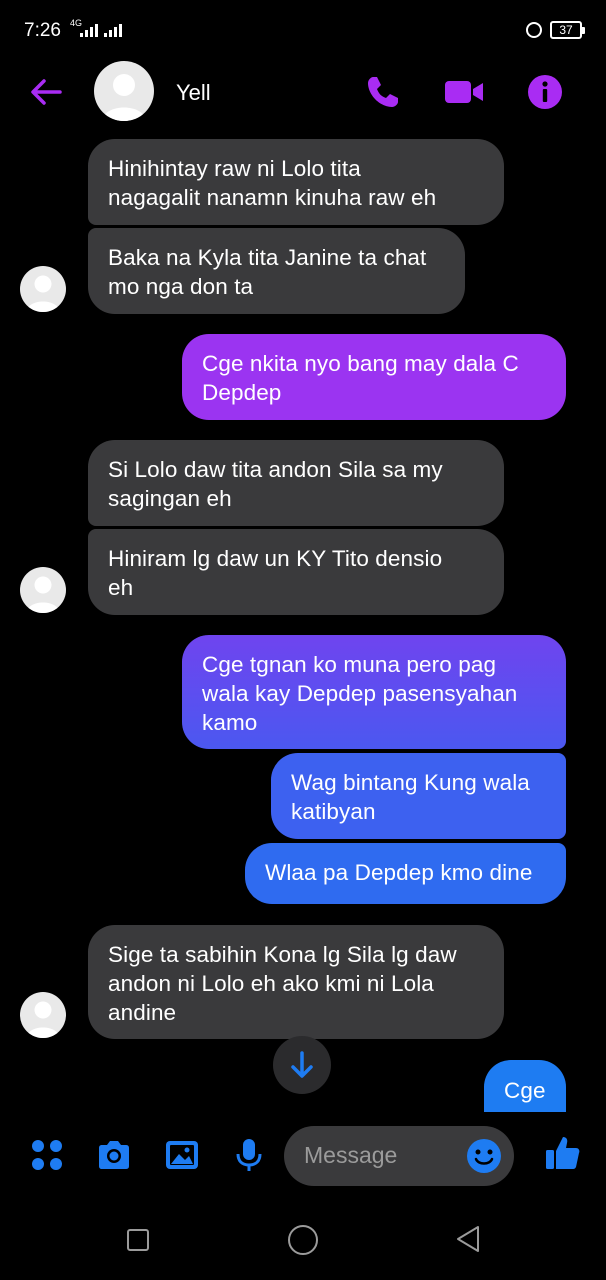 The image size is (606, 1280). What do you see at coordinates (46, 92) in the screenshot?
I see `back-arrow-icon` at bounding box center [46, 92].